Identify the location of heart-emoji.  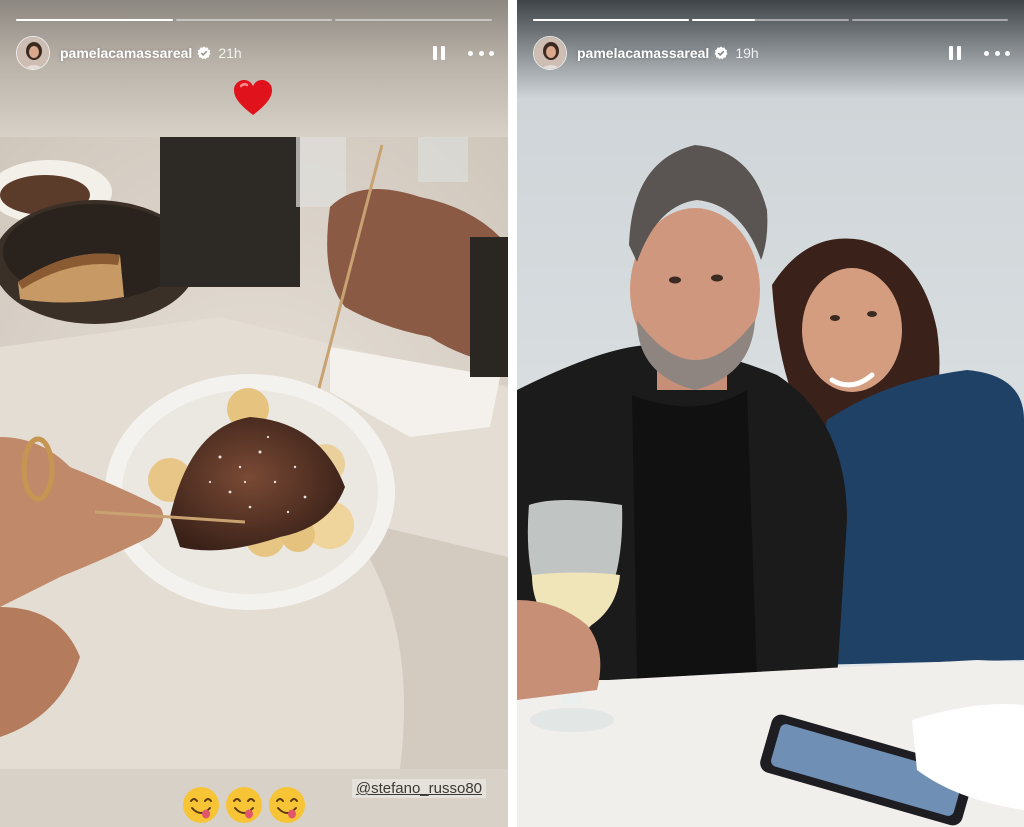
(253, 97).